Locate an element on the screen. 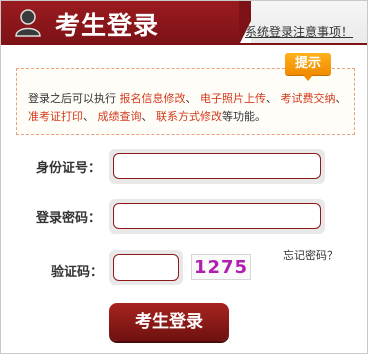  tip-link-admission-print: 准考证打印 is located at coordinates (55, 116).